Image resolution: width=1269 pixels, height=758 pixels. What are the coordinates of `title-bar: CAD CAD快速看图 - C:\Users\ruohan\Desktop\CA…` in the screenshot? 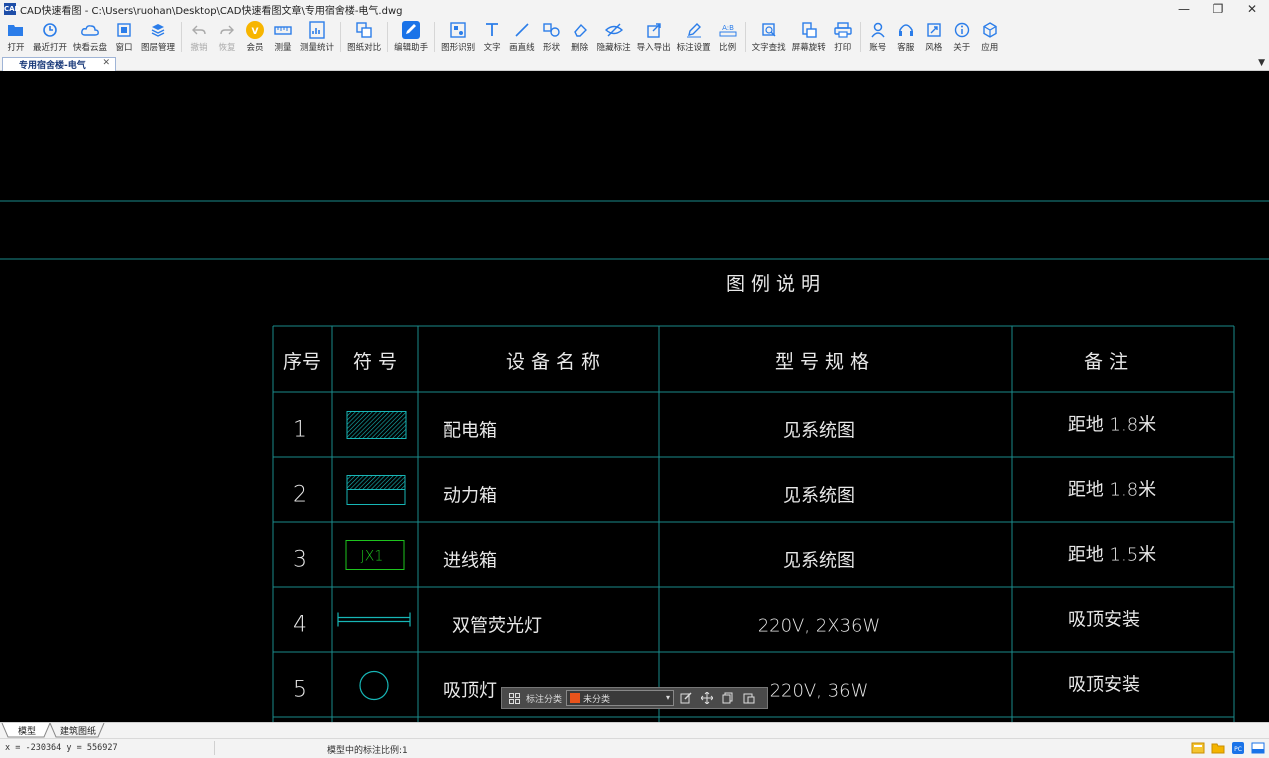 It's located at (634, 9).